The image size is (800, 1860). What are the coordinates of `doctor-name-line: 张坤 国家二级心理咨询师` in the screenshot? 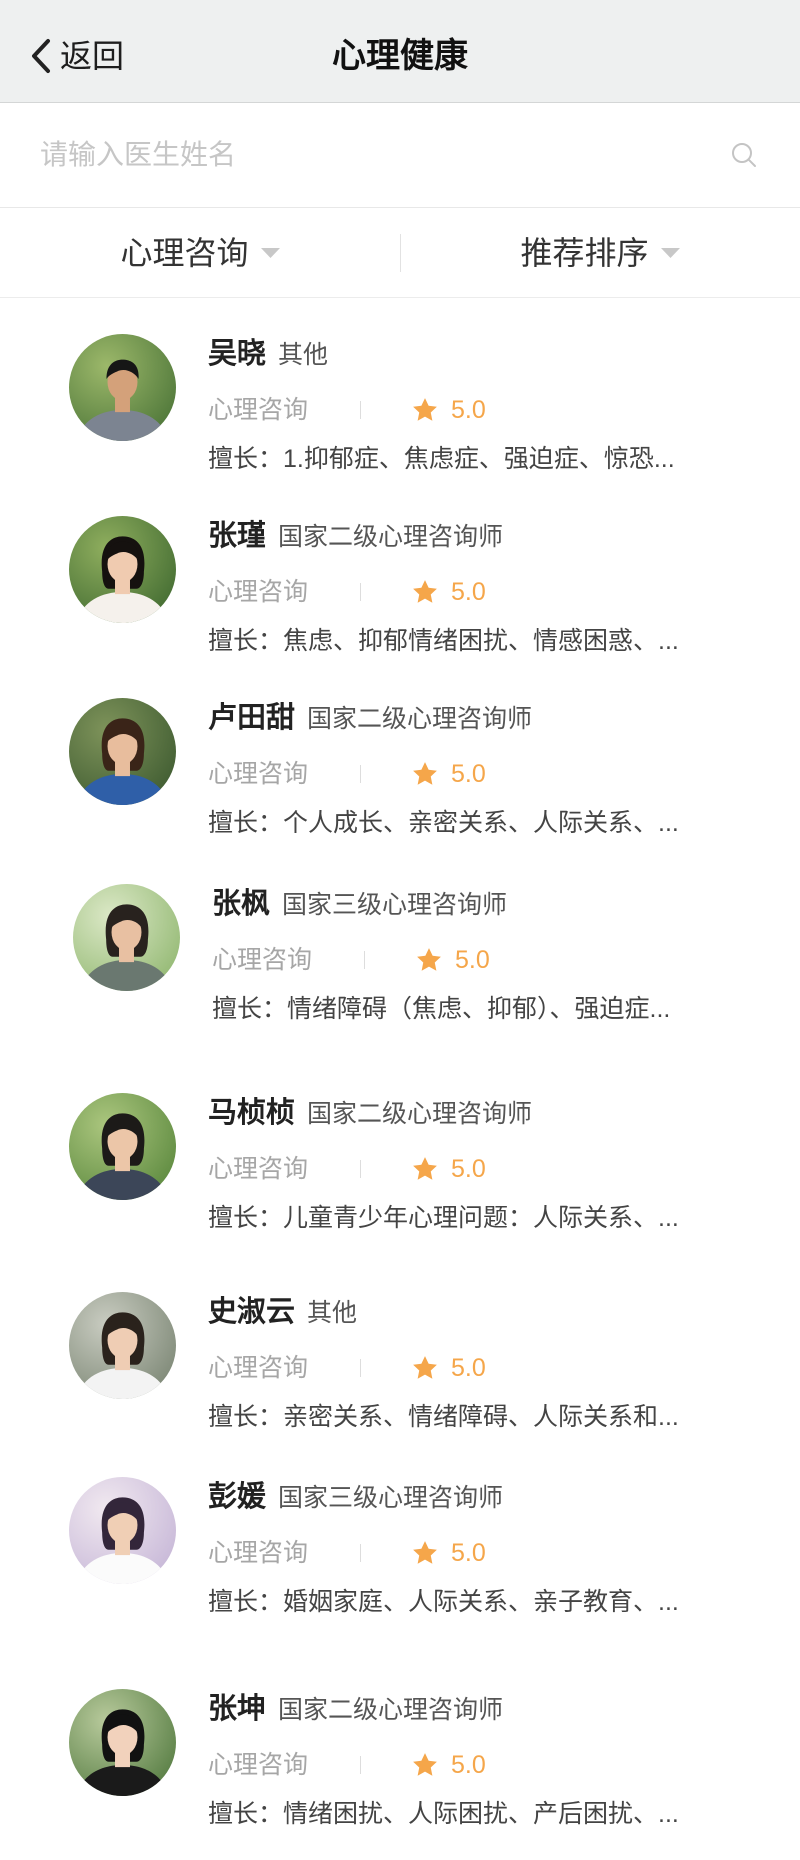 It's located at (355, 1709).